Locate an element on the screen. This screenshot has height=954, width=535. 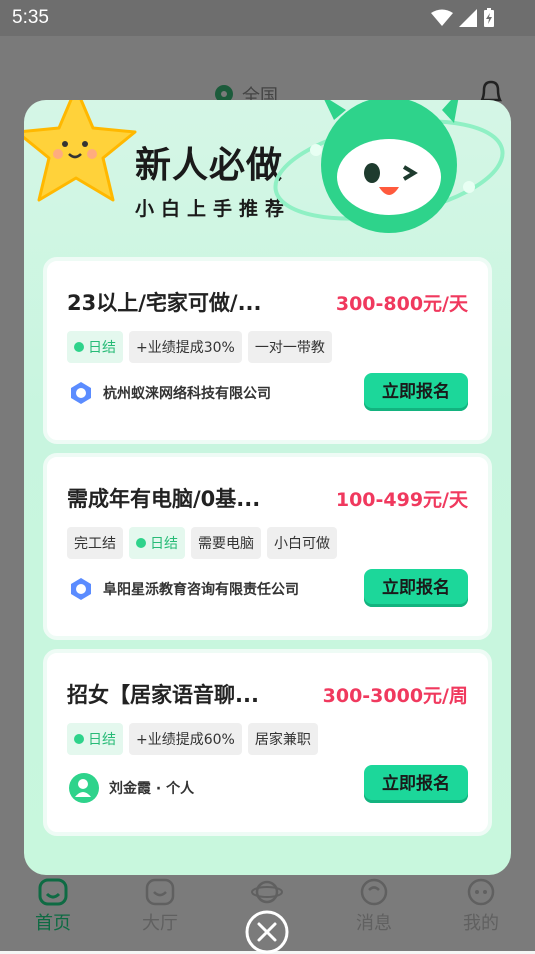
tab-hall-label: 大厅 is located at coordinates (160, 923).